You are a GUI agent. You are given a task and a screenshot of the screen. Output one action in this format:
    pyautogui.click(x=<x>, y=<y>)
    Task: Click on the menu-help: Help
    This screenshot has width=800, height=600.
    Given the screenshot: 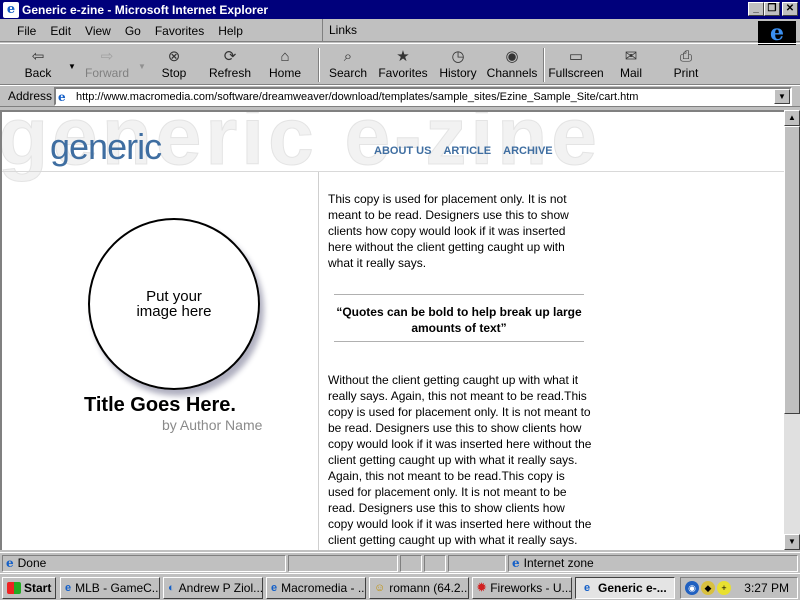 What is the action you would take?
    pyautogui.click(x=230, y=31)
    